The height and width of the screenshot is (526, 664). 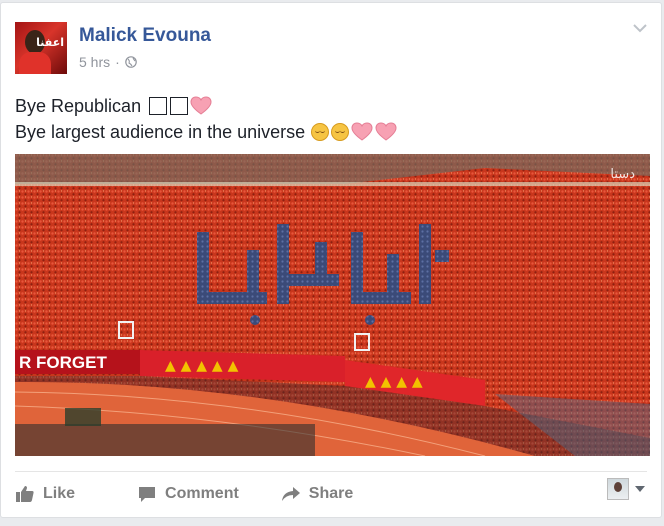 I want to click on thumbs-up-icon, so click(x=25, y=494).